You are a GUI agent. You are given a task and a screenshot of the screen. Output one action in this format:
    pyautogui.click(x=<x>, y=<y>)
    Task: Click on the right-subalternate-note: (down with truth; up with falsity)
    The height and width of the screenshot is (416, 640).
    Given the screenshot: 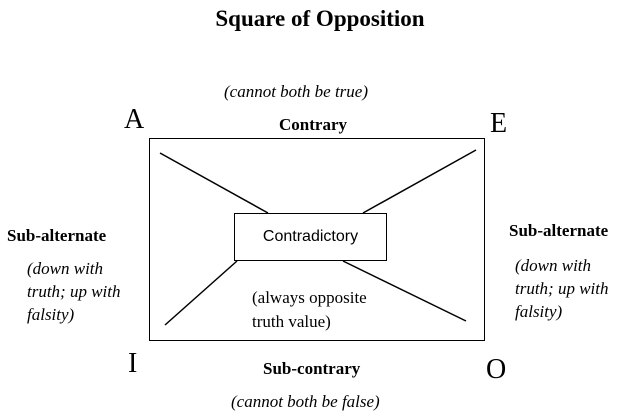 What is the action you would take?
    pyautogui.click(x=562, y=288)
    